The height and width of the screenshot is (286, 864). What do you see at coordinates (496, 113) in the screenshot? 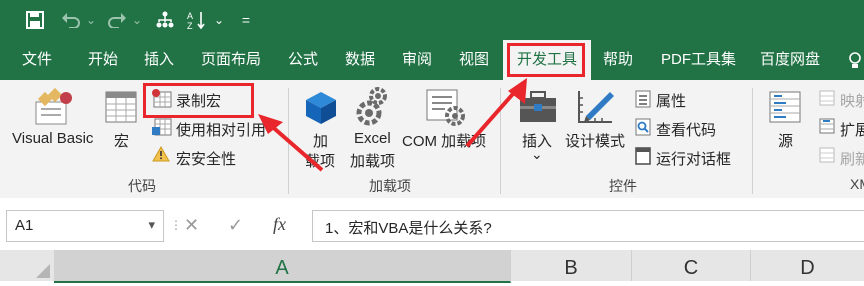
I see `annotation-arrow-to-developer-tab` at bounding box center [496, 113].